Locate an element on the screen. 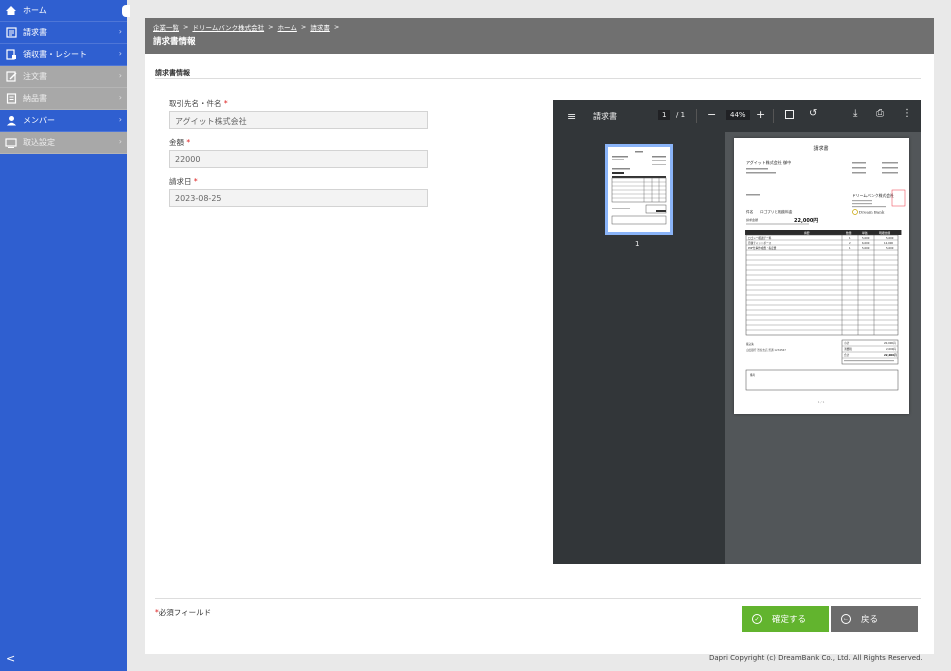 The width and height of the screenshot is (951, 671). invoice-notes-label: 備考 is located at coordinates (753, 375).